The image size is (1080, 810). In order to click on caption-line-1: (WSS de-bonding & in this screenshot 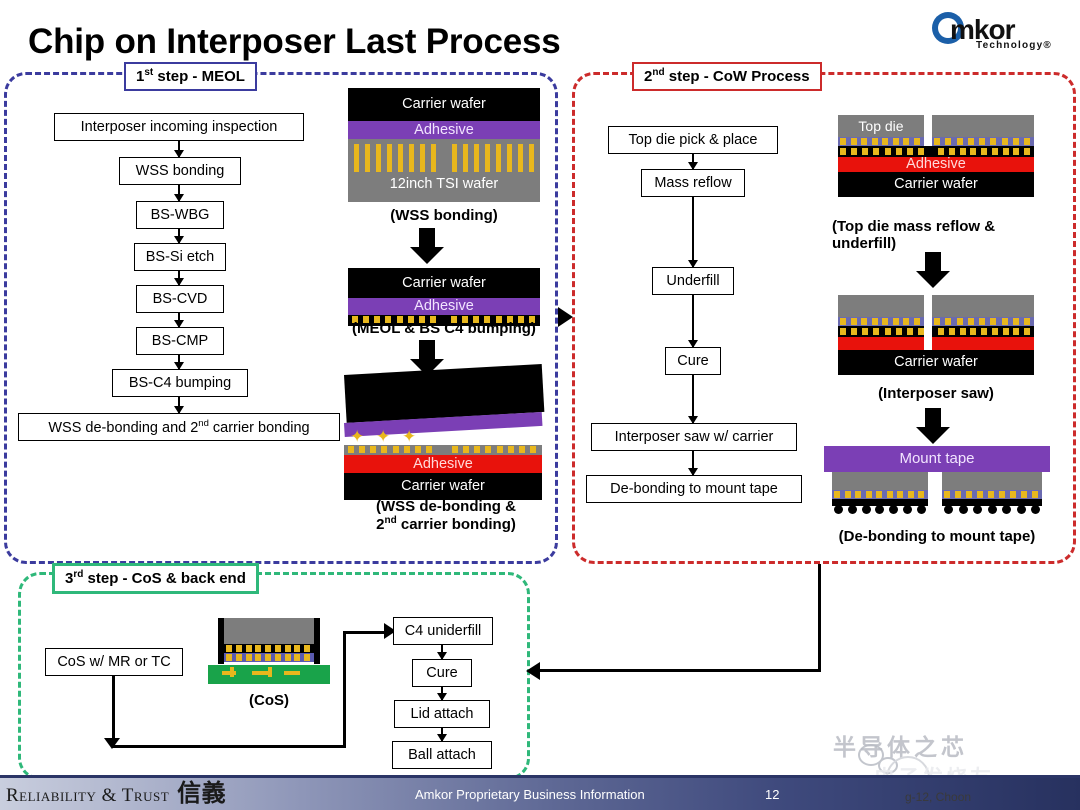, I will do `click(446, 506)`.